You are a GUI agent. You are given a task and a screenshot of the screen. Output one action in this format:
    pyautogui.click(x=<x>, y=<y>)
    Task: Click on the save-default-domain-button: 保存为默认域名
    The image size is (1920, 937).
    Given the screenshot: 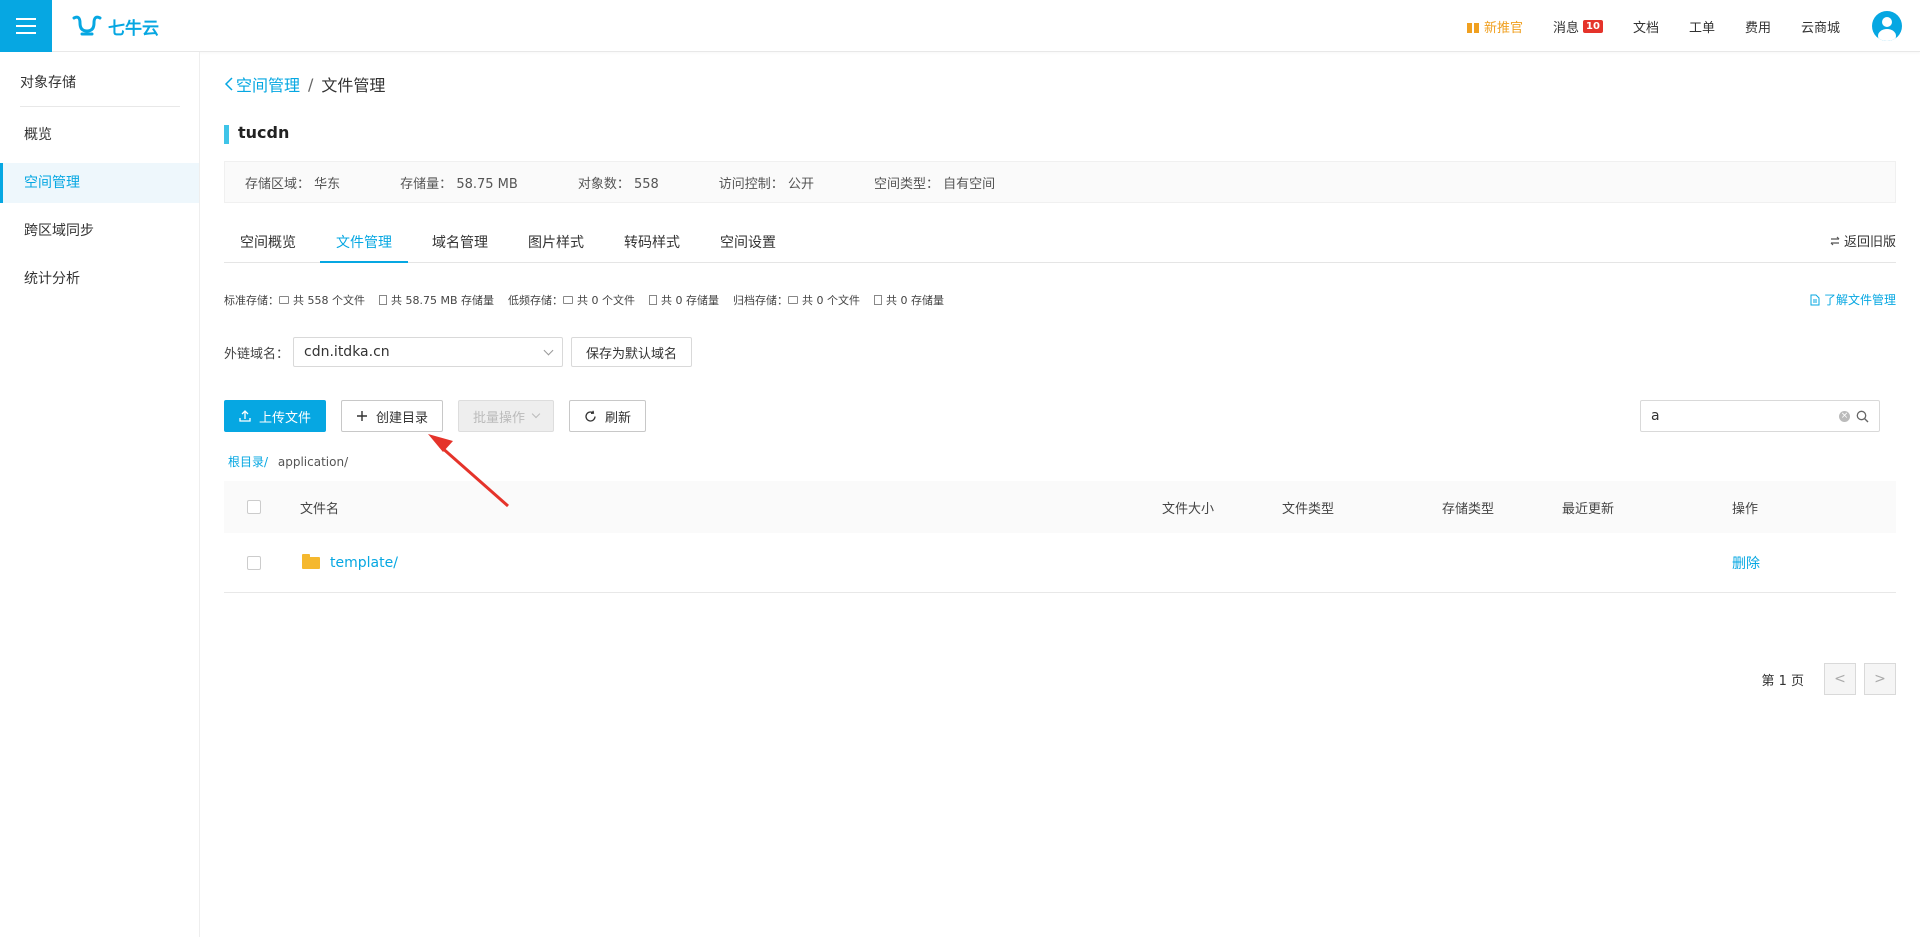 What is the action you would take?
    pyautogui.click(x=632, y=352)
    